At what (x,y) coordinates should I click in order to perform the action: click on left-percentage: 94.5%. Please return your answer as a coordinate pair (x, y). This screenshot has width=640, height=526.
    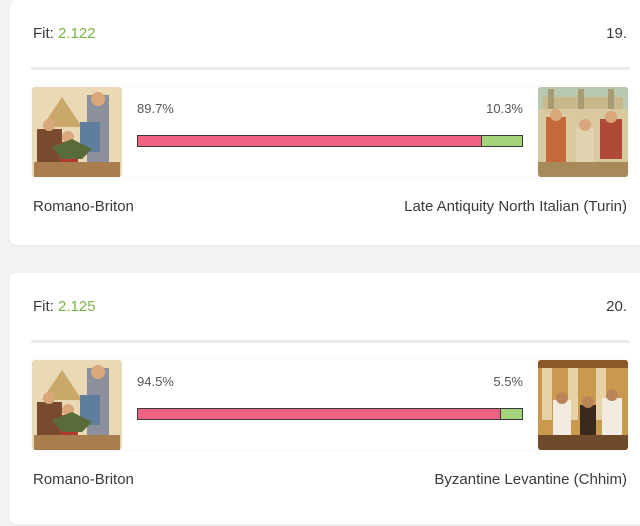
    Looking at the image, I should click on (155, 381).